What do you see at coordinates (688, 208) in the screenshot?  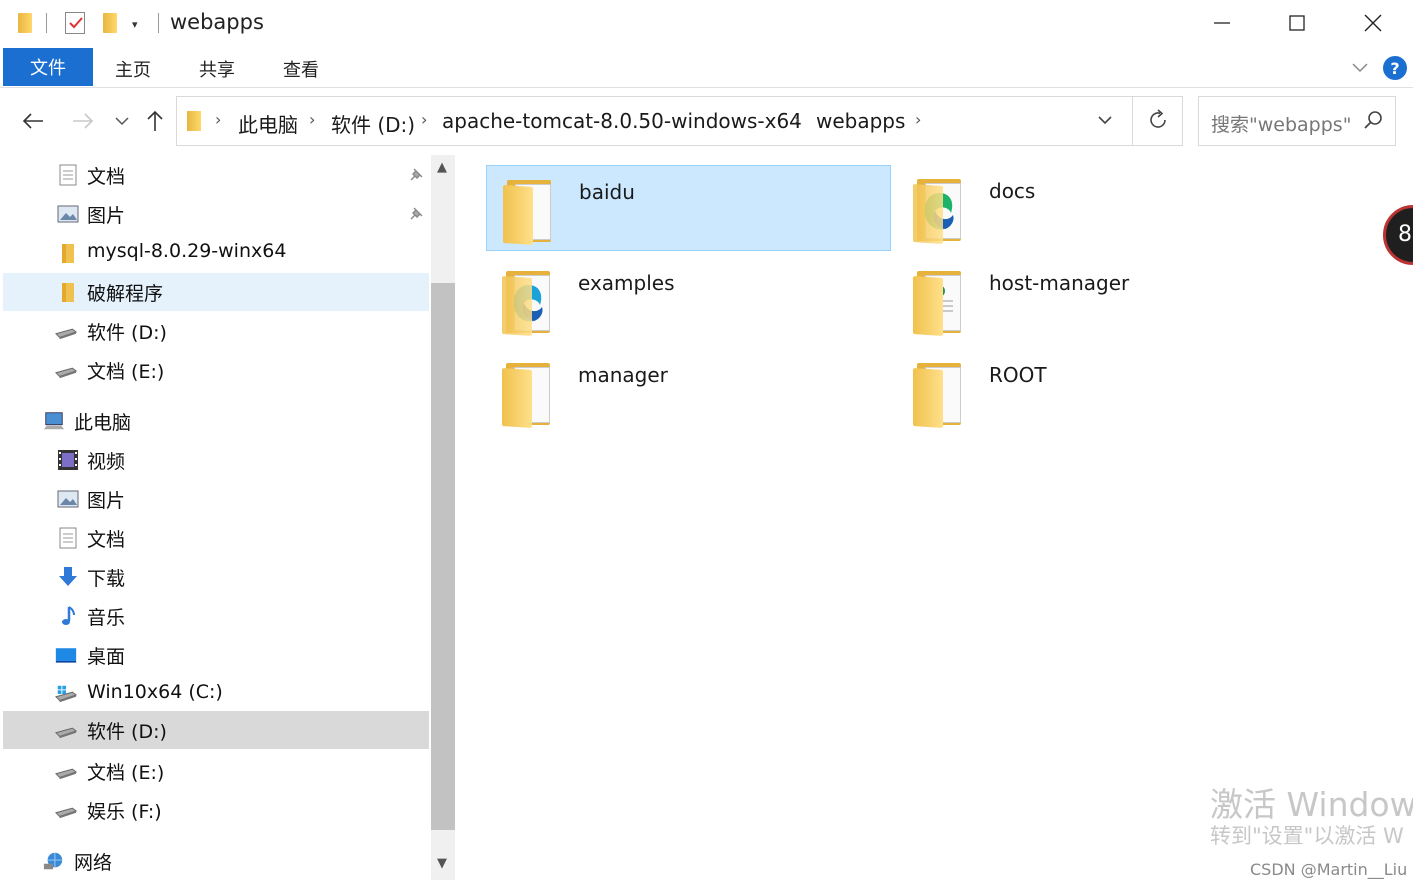 I see `folder-item-baidu: baidu` at bounding box center [688, 208].